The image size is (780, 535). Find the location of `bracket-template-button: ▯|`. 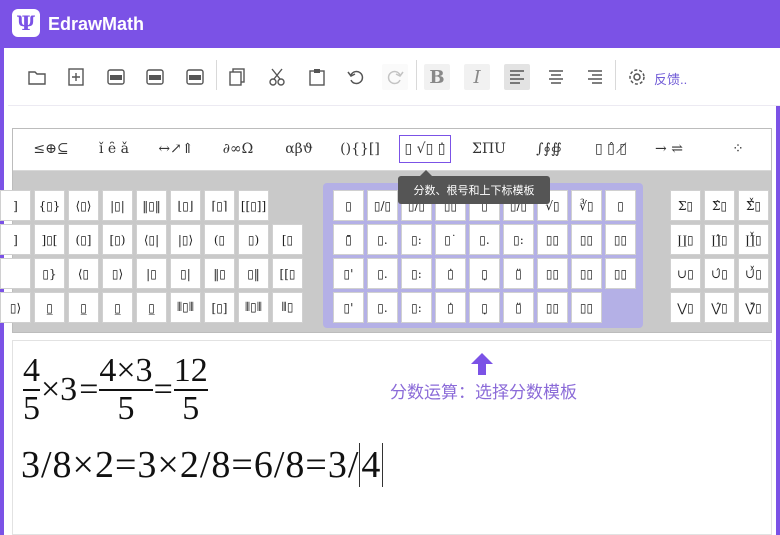

bracket-template-button: ▯| is located at coordinates (185, 273).